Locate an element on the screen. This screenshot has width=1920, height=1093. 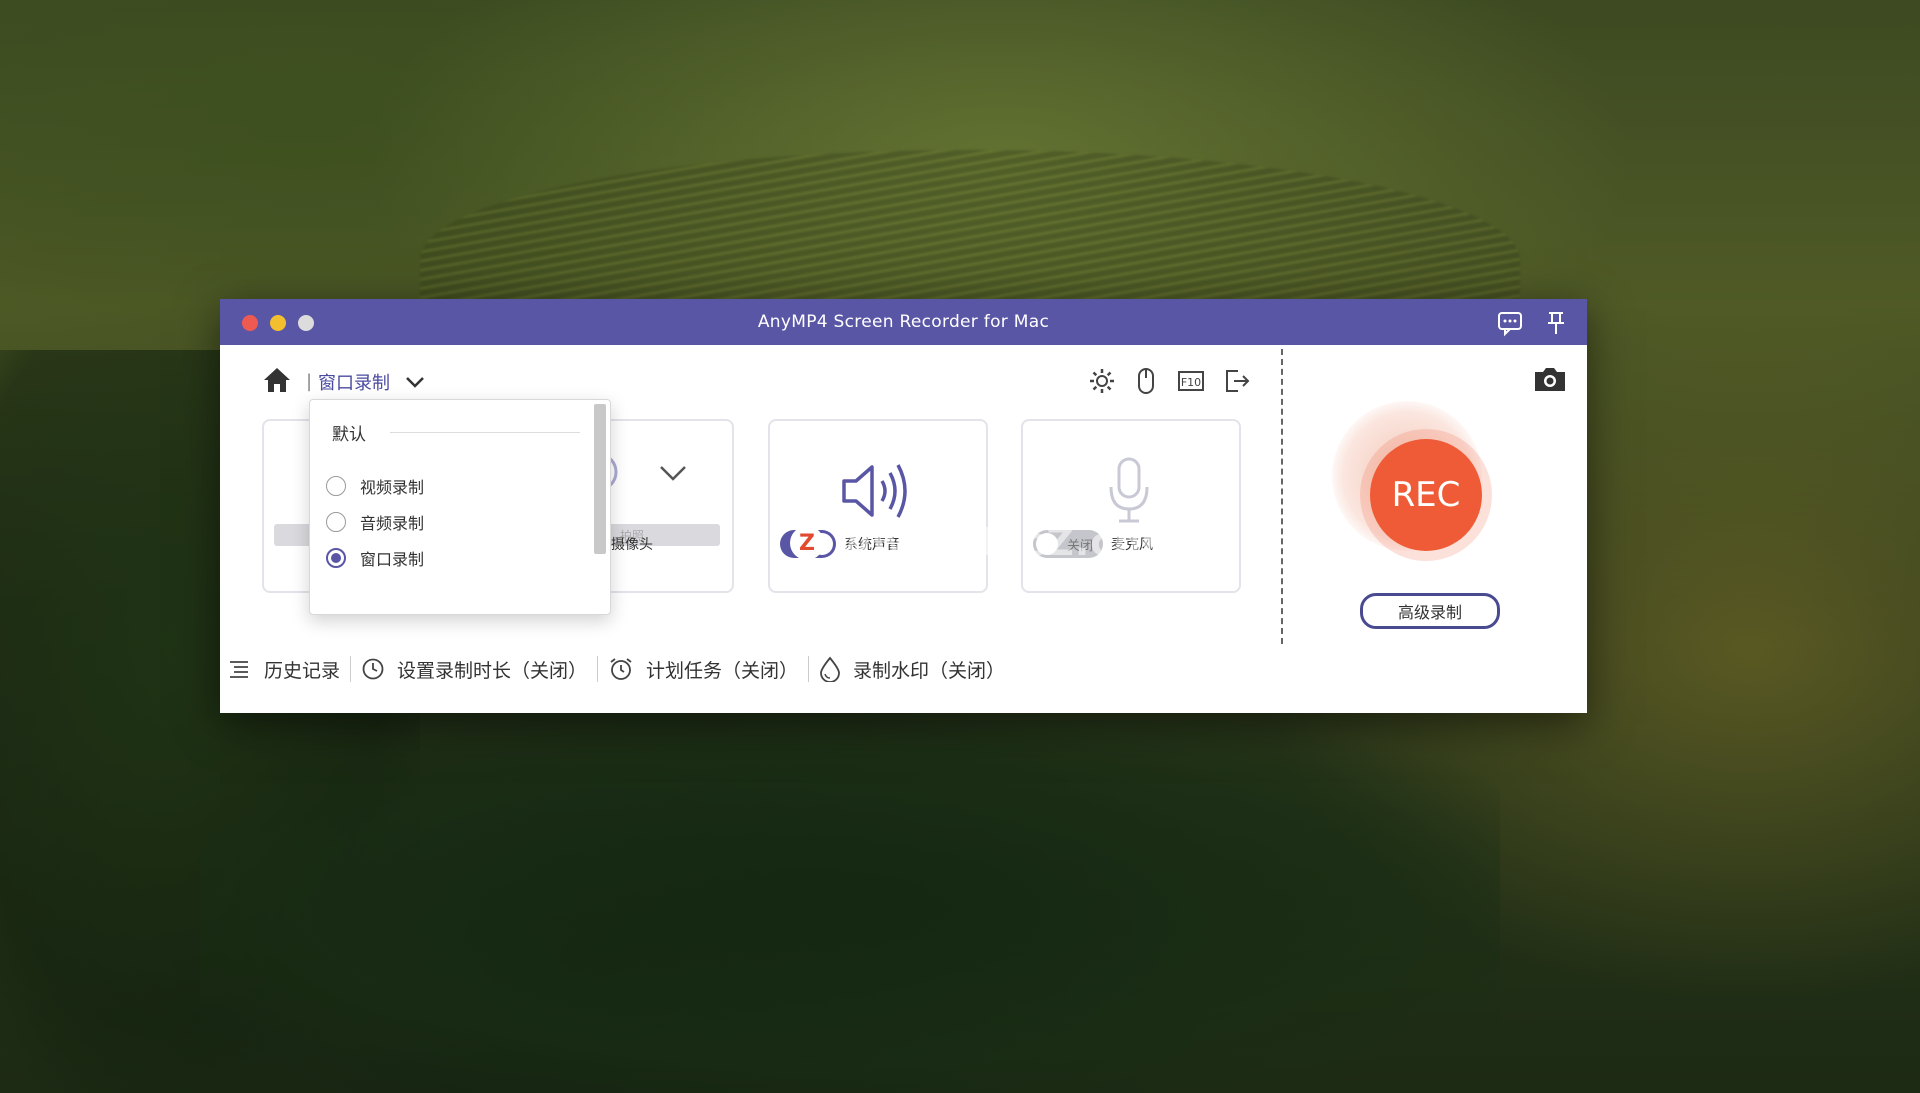
camera-dropdown-chevron-icon is located at coordinates (673, 473).